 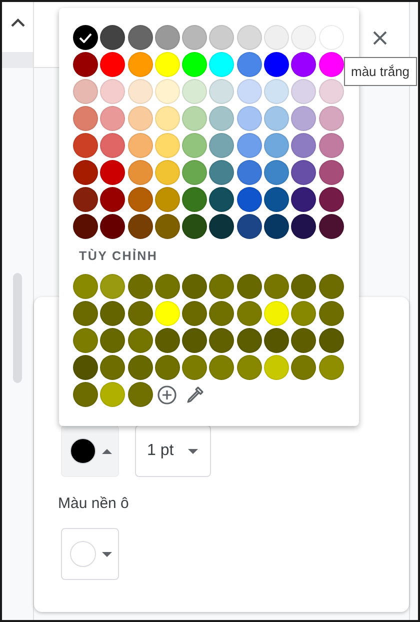 I want to click on close-icon, so click(x=380, y=37).